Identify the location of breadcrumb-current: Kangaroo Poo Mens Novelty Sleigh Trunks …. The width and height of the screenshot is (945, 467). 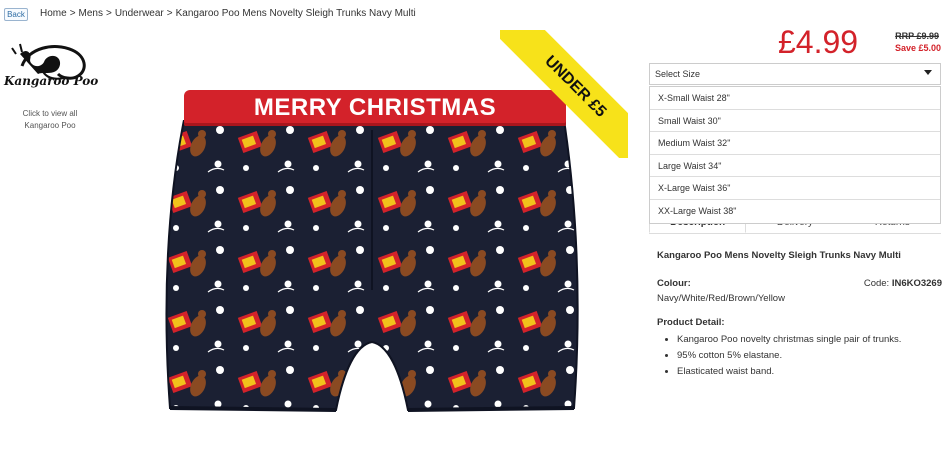
(295, 13).